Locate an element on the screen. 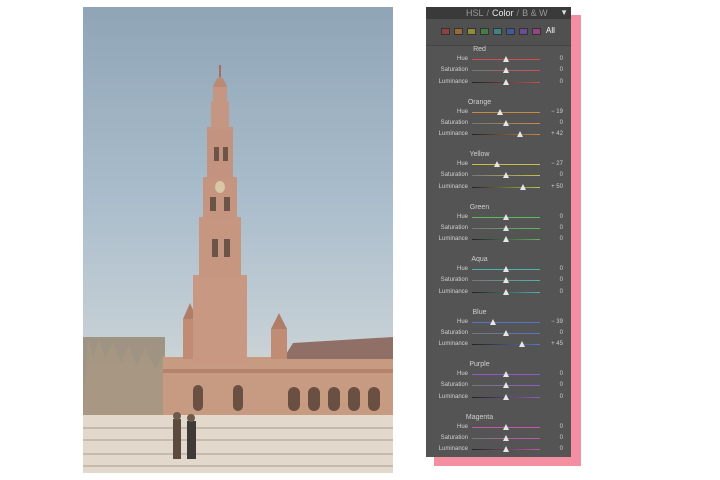 This screenshot has height=480, width=720. slider-row-luminance: Luminance + 42 is located at coordinates (498, 134).